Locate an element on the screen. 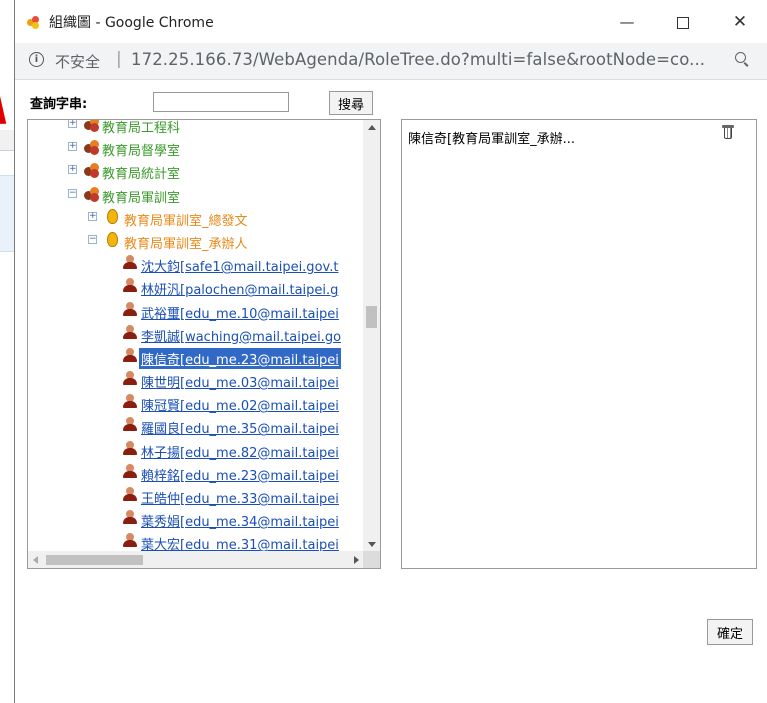  window-title: 組織圖 - Google Chrome is located at coordinates (131, 23).